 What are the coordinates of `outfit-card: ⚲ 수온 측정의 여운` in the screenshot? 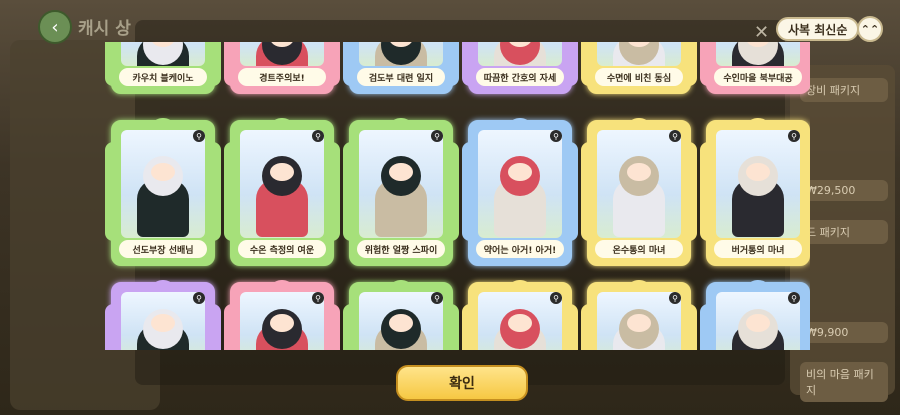 It's located at (282, 192).